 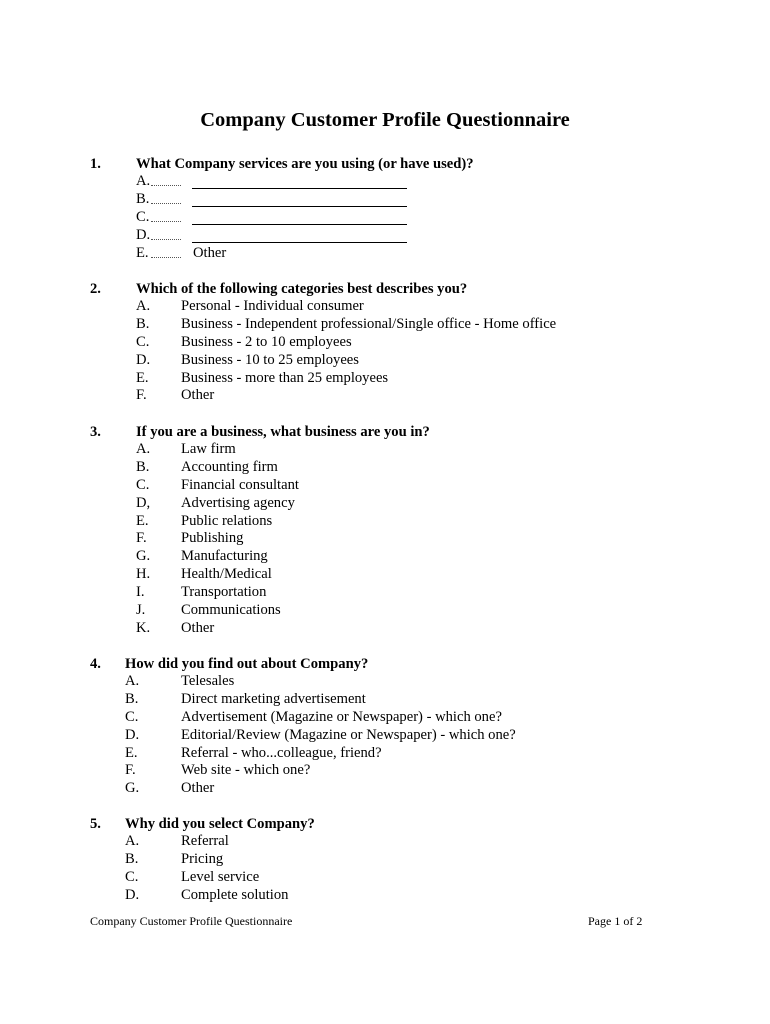 What do you see at coordinates (95, 664) in the screenshot?
I see `question-number: 4.` at bounding box center [95, 664].